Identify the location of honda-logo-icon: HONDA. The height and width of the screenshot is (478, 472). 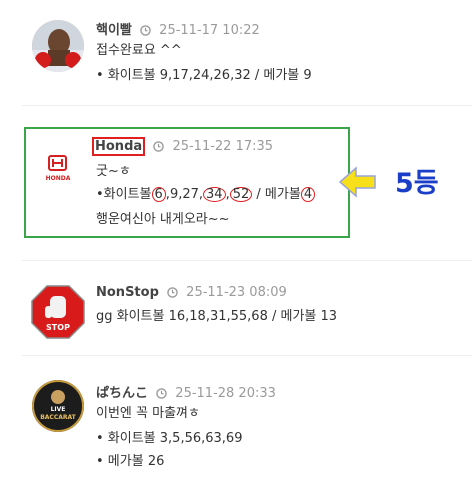
(58, 168).